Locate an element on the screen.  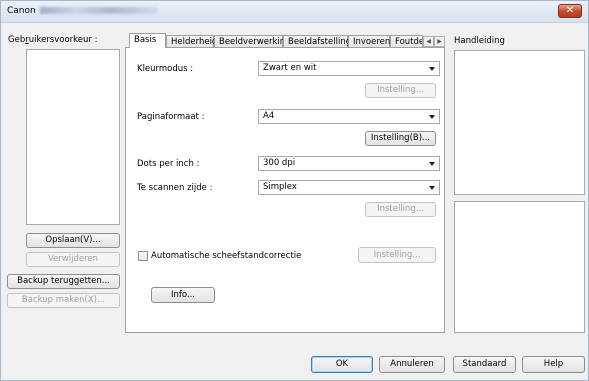
tab-scroll-right-icon: ▶ is located at coordinates (439, 41).